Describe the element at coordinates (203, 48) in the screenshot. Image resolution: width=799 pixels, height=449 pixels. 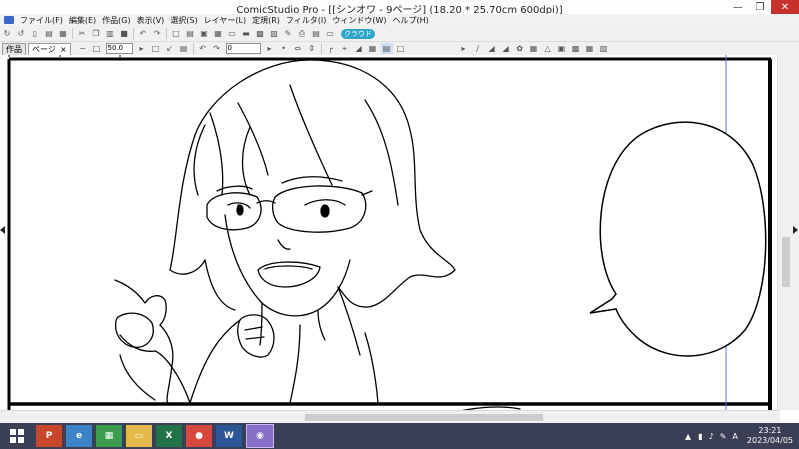
I see `rotate-left-icon: ↶` at that location.